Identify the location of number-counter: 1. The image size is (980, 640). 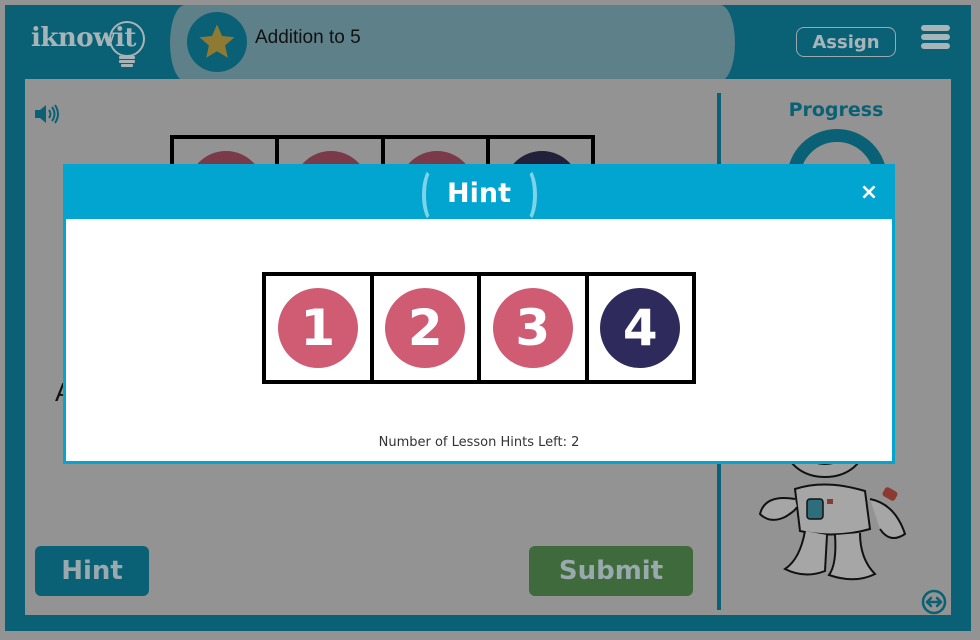
(317, 328).